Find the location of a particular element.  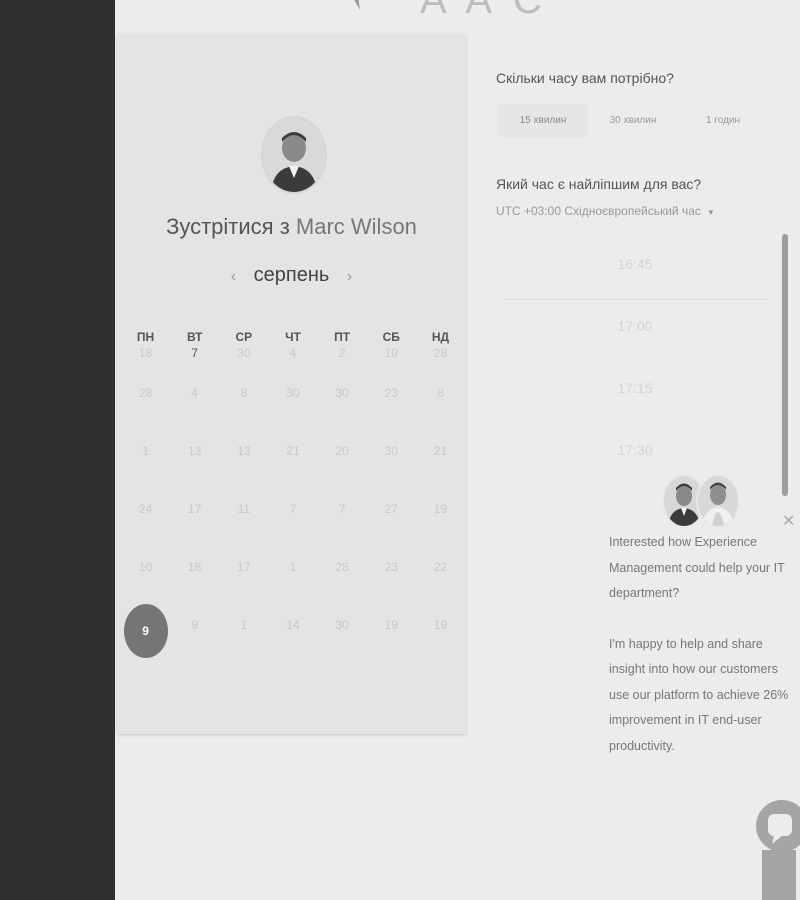

weekday-header: СР is located at coordinates (244, 337).